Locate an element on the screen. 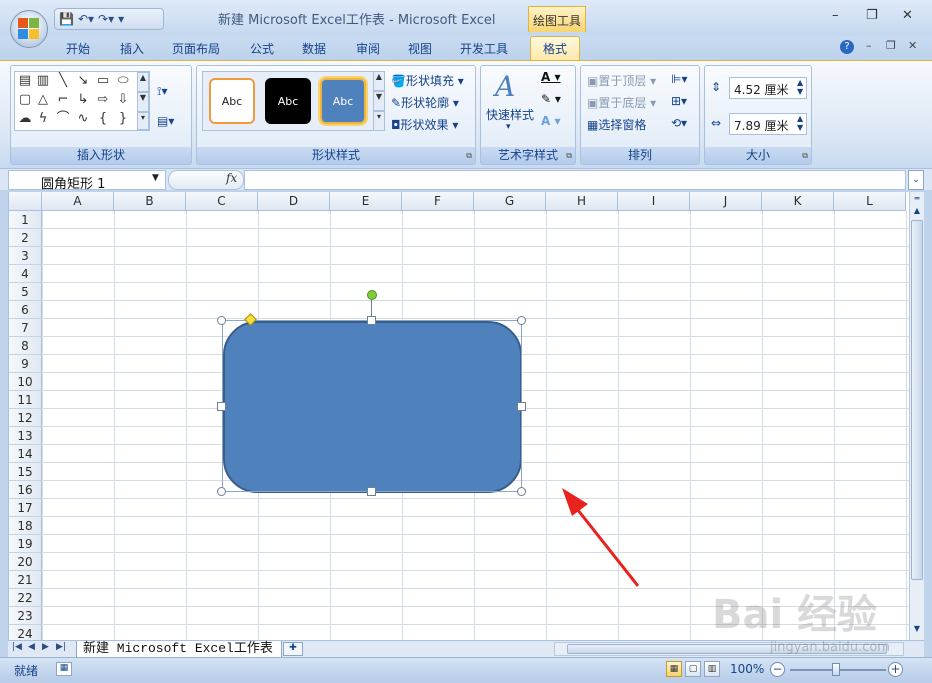 Image resolution: width=932 pixels, height=683 pixels. arc-icon: ⌒ is located at coordinates (63, 119).